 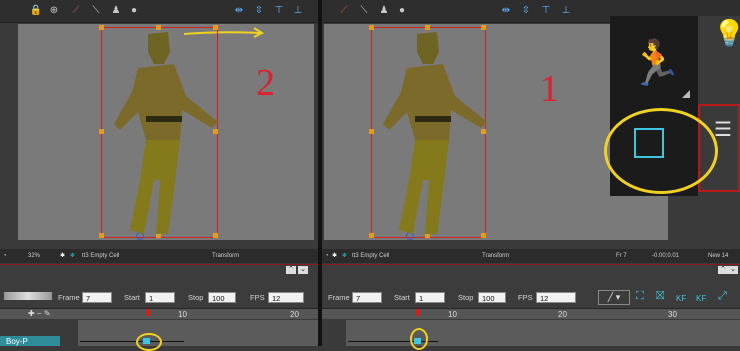 What do you see at coordinates (722, 296) in the screenshot?
I see `tangent-icon: ⤢` at bounding box center [722, 296].